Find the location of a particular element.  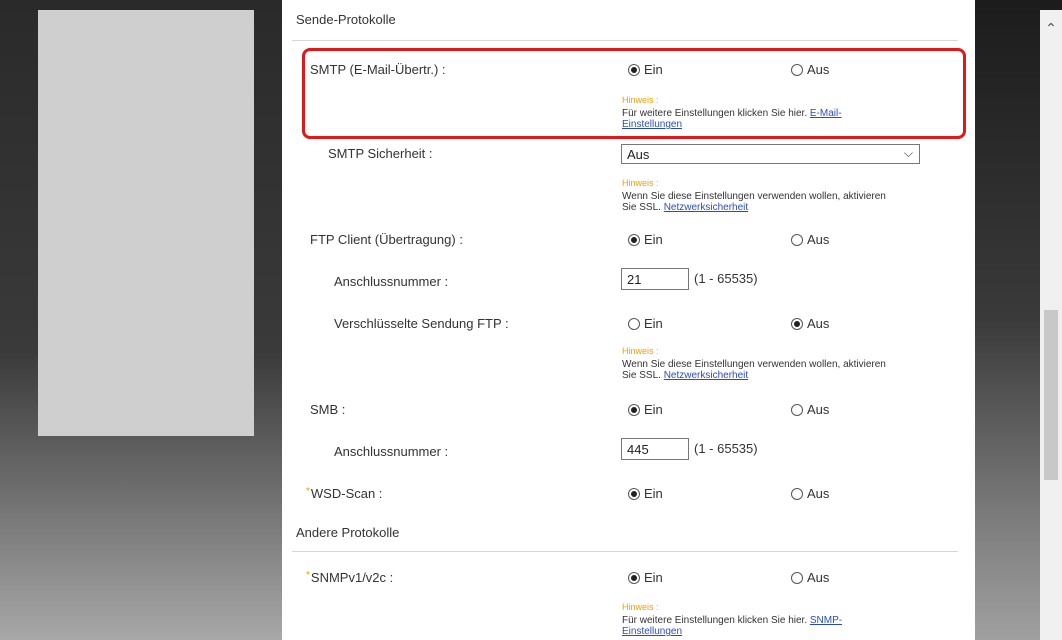

wsd-scan-label-text: WSD-Scan : is located at coordinates (346, 493).